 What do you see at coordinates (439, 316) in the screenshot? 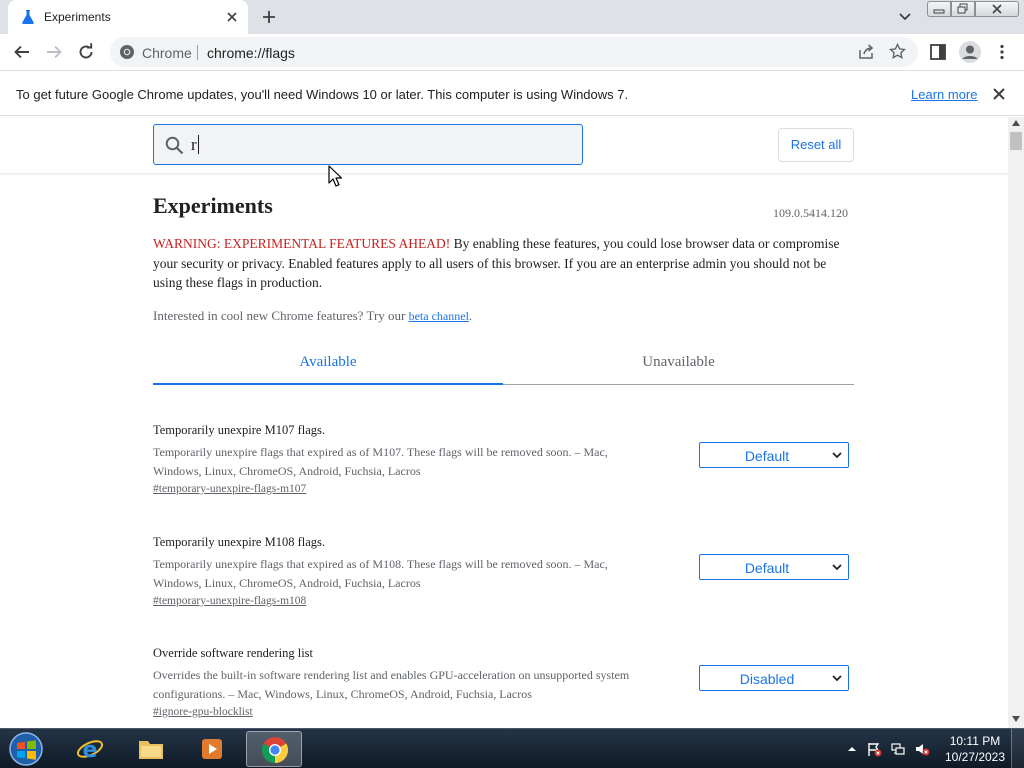
I see `beta-channel-link: beta channel` at bounding box center [439, 316].